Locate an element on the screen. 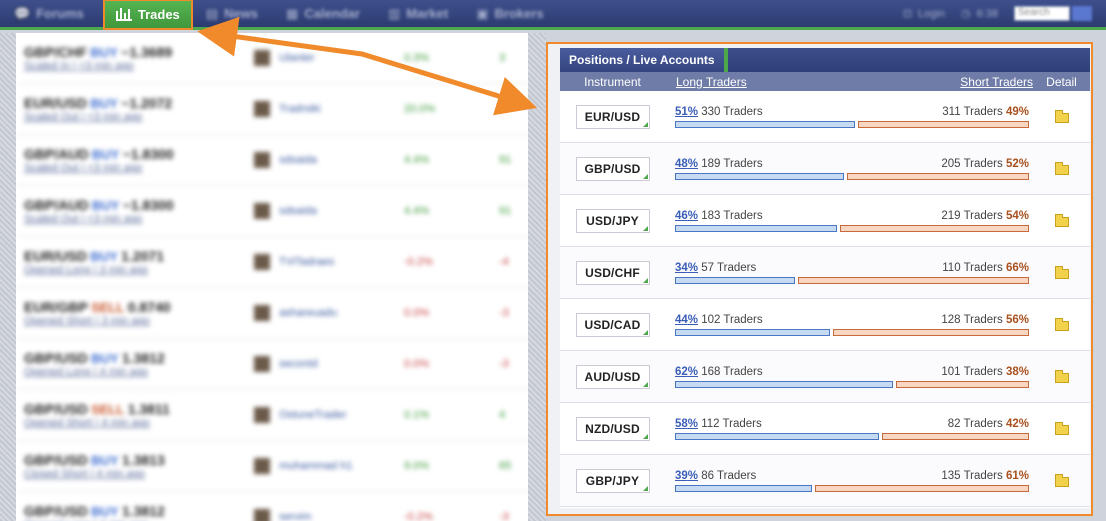 This screenshot has width=1106, height=521. trade-user: secontd is located at coordinates (329, 364).